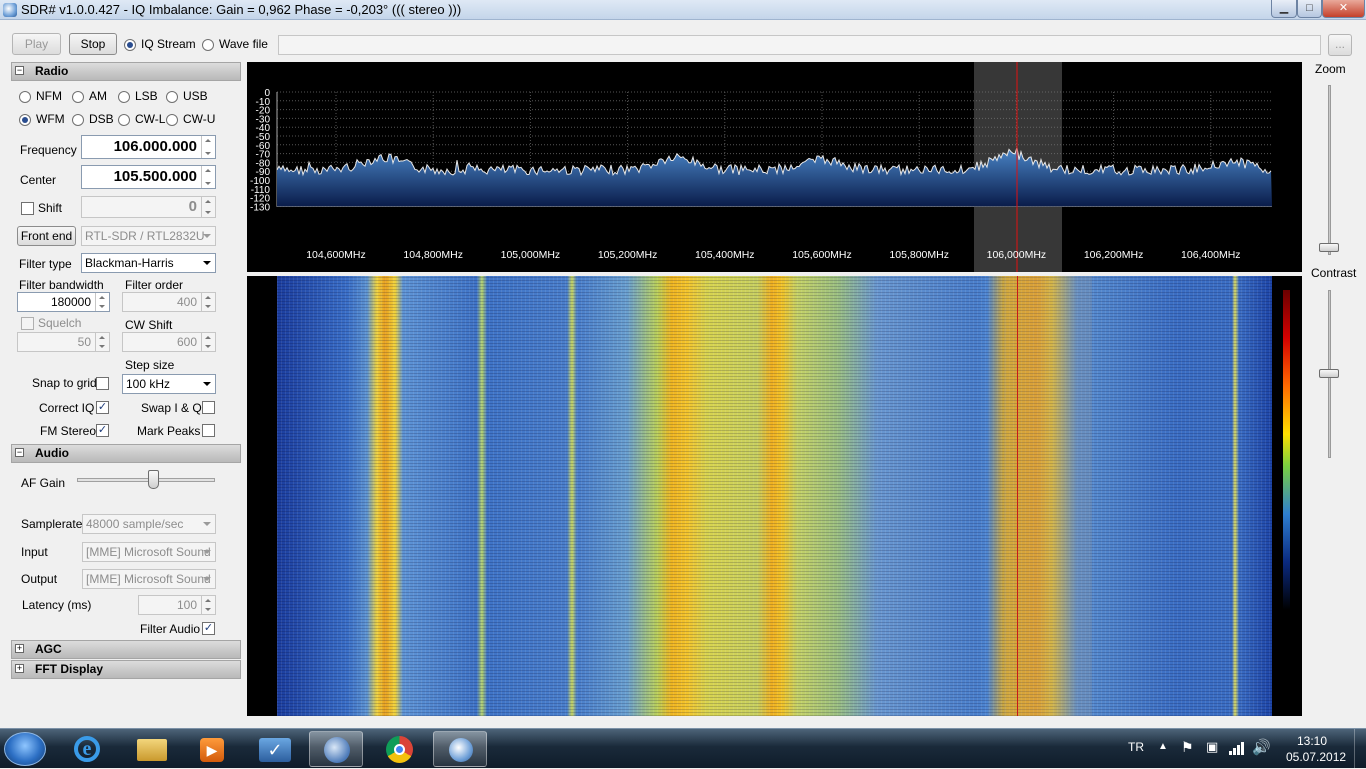 Image resolution: width=1366 pixels, height=769 pixels. What do you see at coordinates (336, 749) in the screenshot?
I see `thunderbird-icon` at bounding box center [336, 749].